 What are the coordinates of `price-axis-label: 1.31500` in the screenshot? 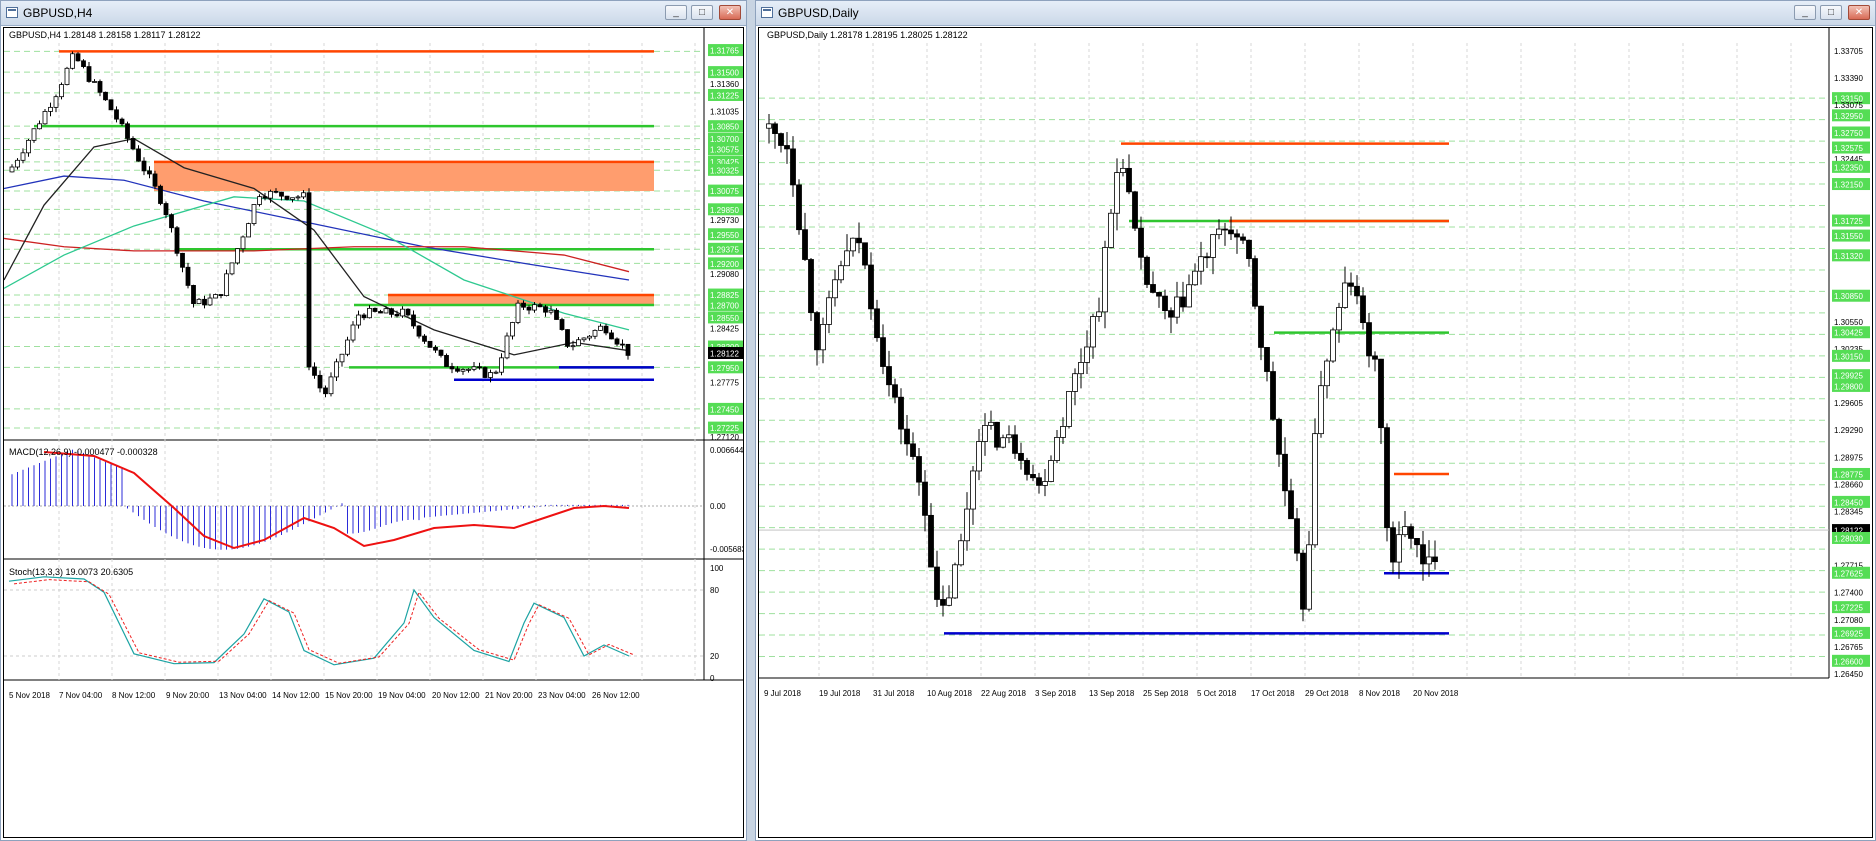 It's located at (724, 73).